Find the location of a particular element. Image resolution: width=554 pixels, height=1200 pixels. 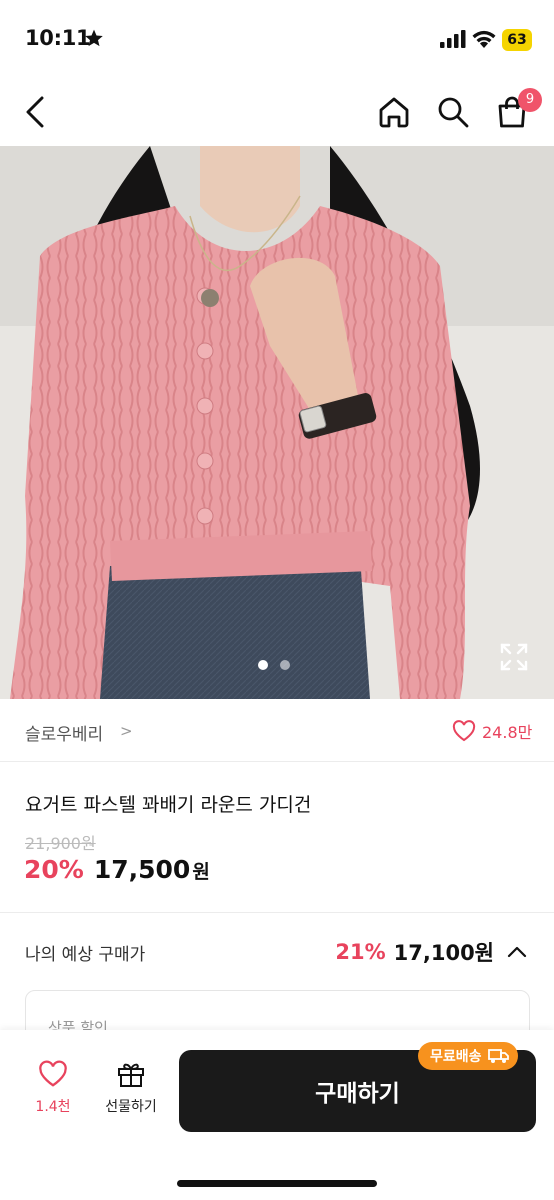

section-divider is located at coordinates (277, 912).